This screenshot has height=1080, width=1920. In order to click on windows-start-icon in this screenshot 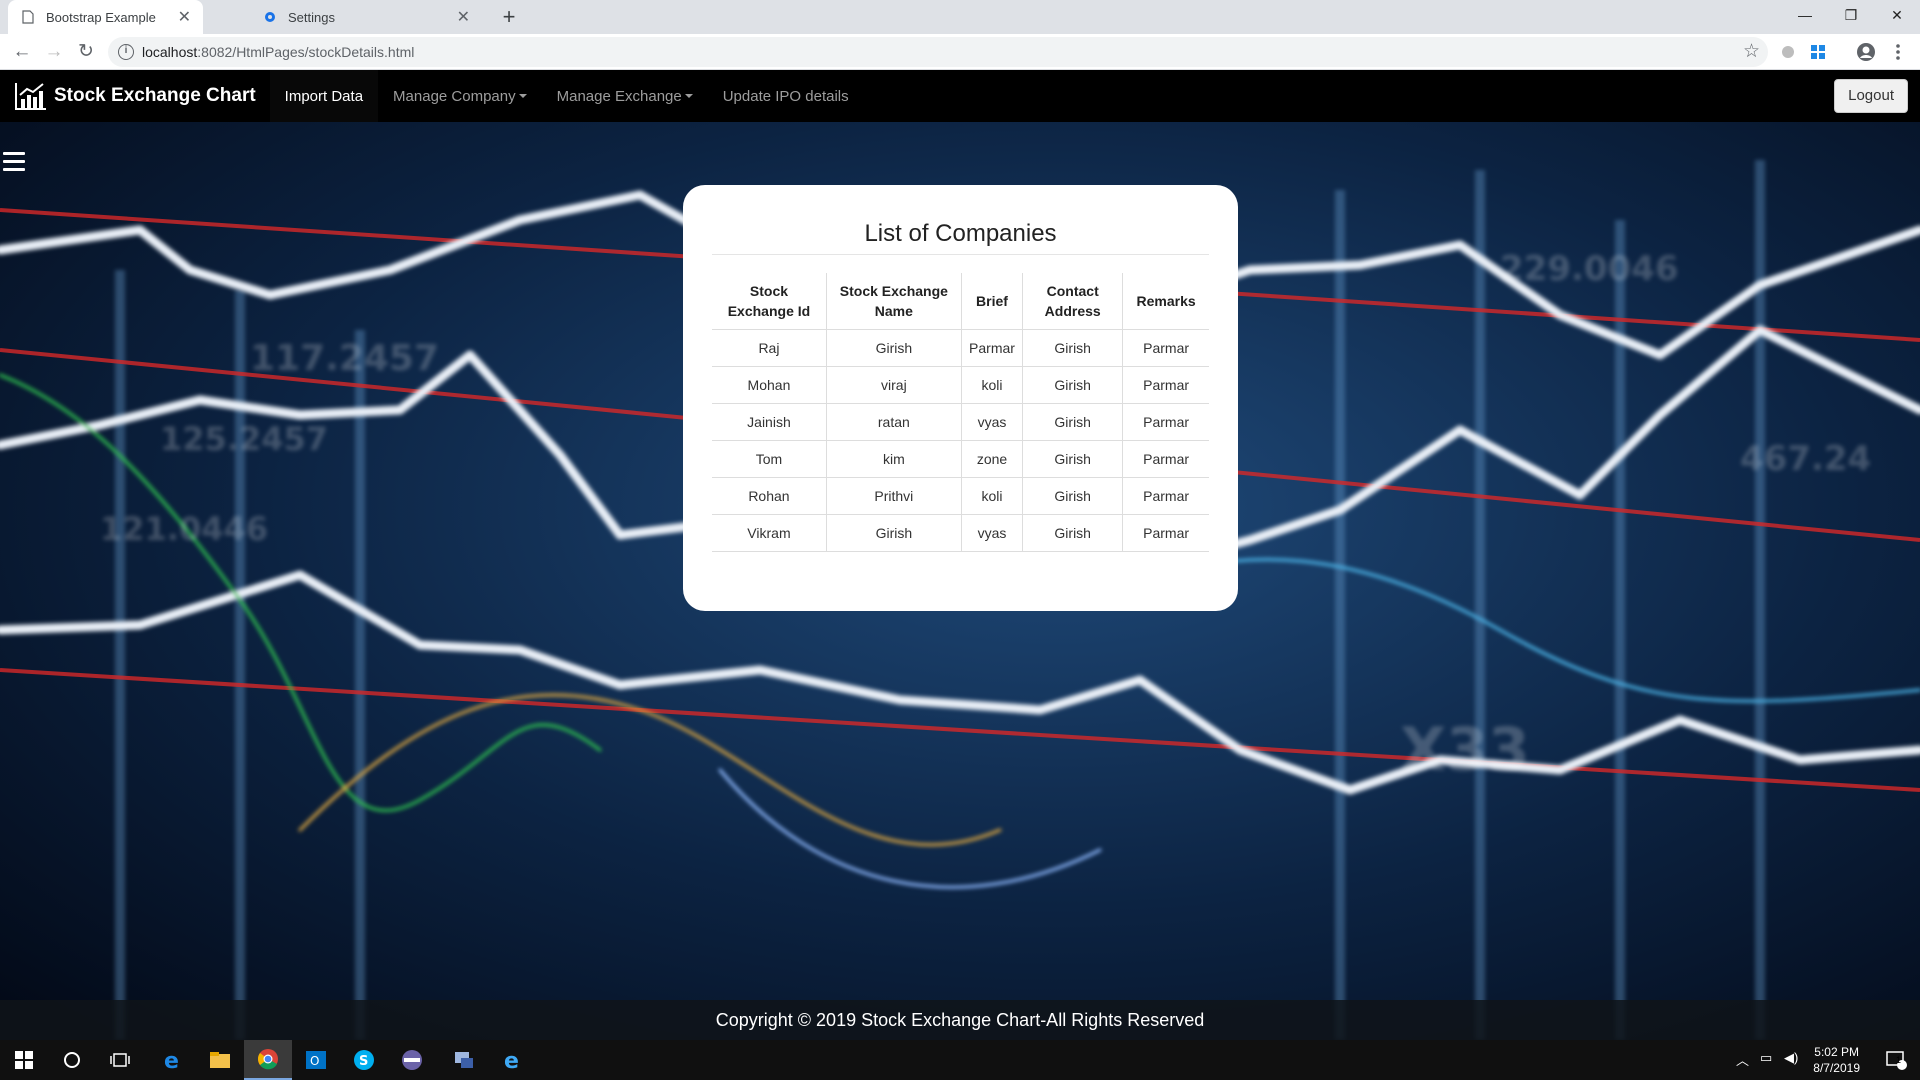, I will do `click(24, 1060)`.